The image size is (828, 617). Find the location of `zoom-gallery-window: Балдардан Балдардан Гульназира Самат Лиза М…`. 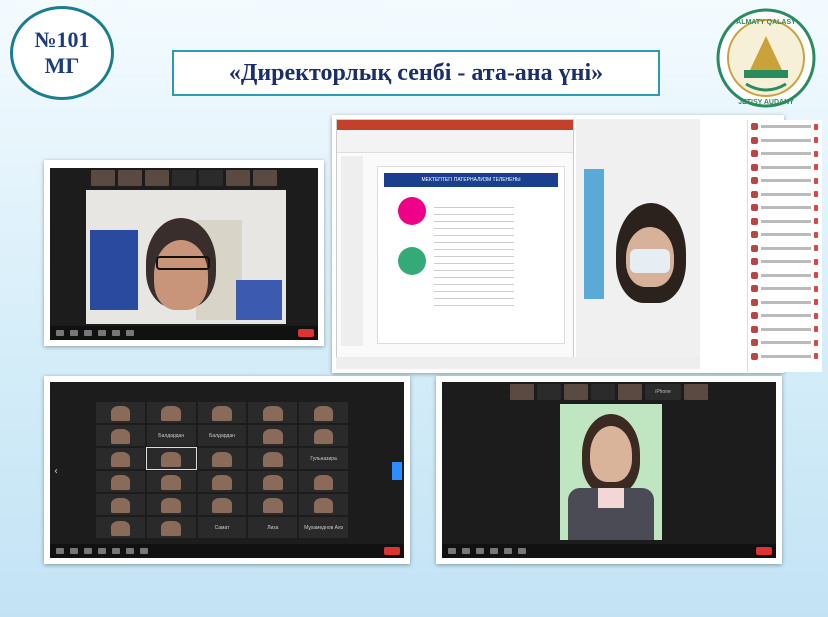

zoom-gallery-window: Балдардан Балдардан Гульназира Самат Лиза М… is located at coordinates (227, 470).